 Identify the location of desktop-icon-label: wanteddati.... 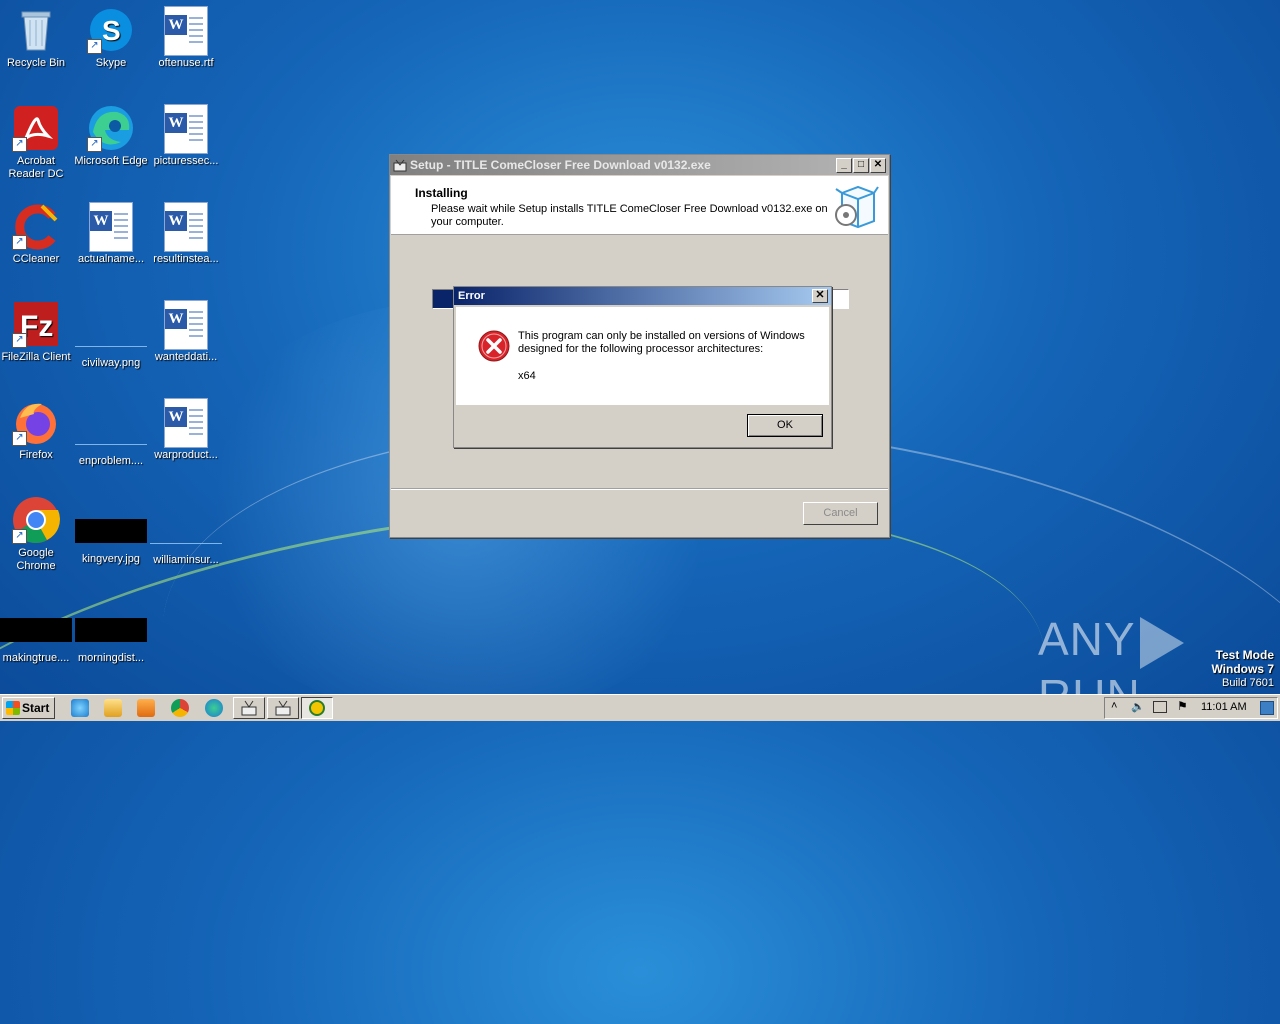
(186, 357).